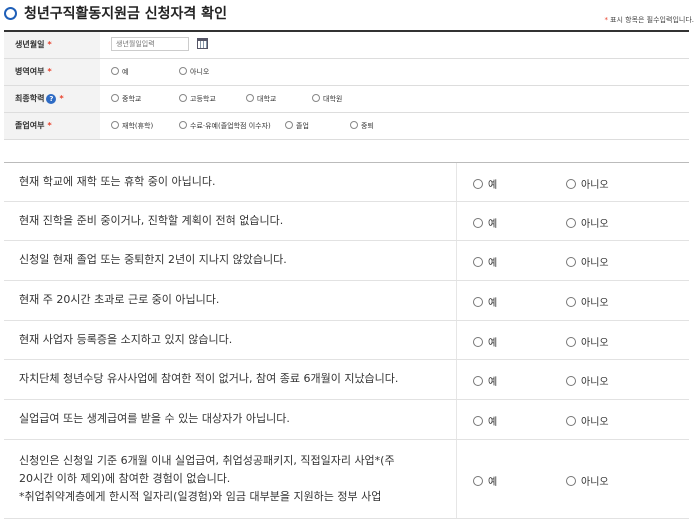 The image size is (697, 519). I want to click on birth-label-text: 생년월일, so click(30, 44).